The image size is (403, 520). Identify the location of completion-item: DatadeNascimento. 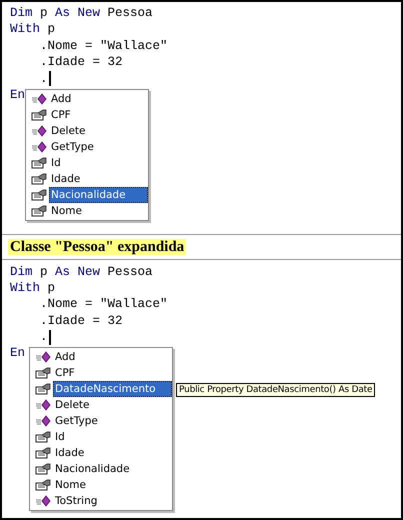
(112, 388).